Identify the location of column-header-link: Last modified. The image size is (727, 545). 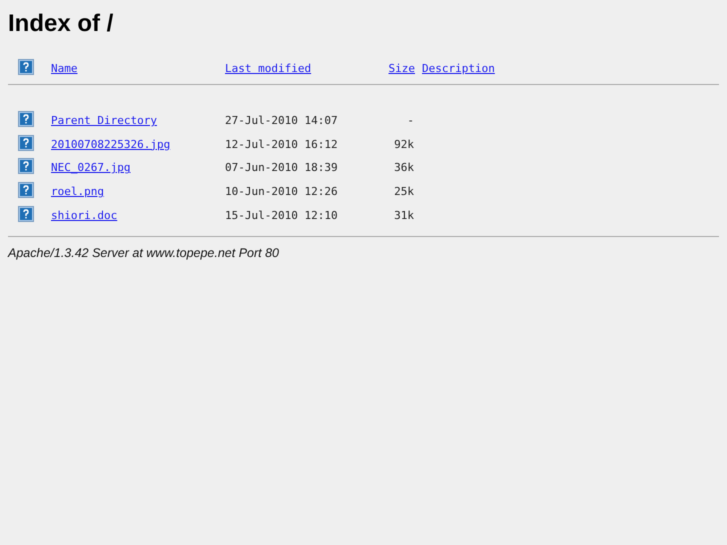
(268, 68).